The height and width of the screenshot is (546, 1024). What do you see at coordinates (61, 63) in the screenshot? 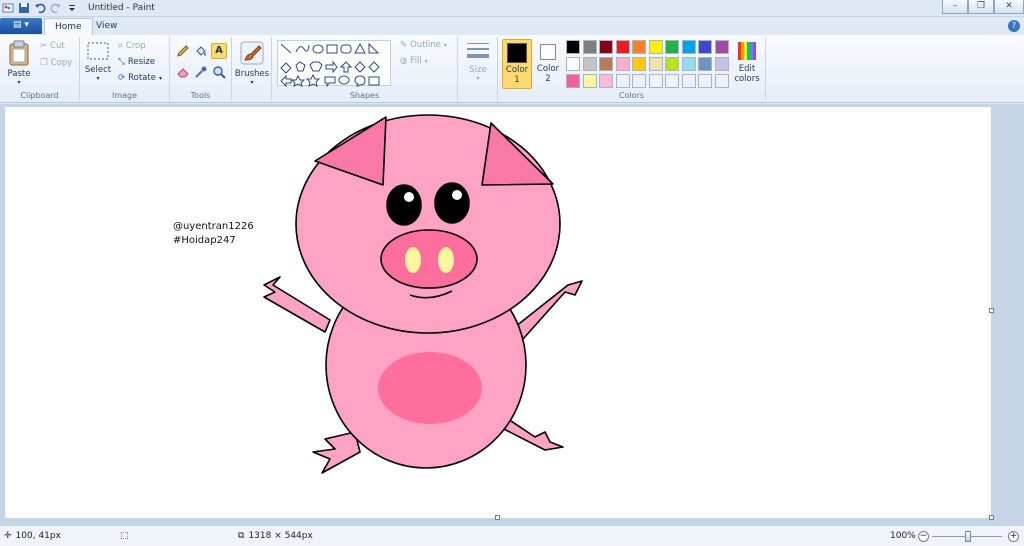
I see `copy-label: Copy` at bounding box center [61, 63].